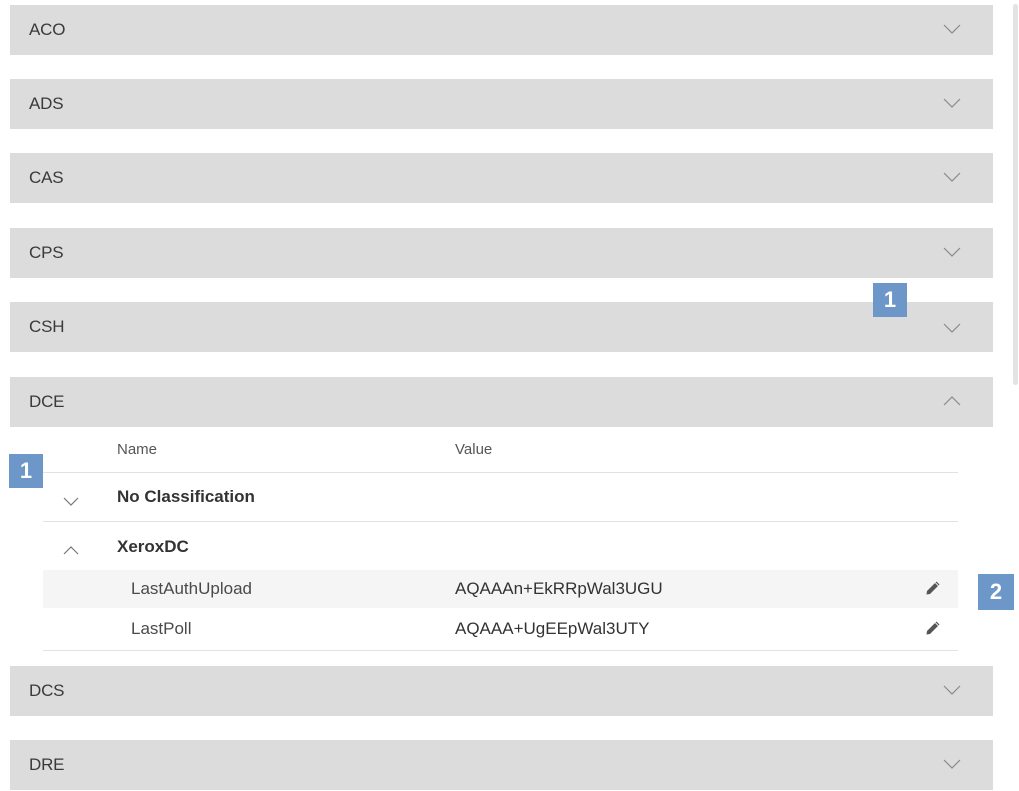 The image size is (1019, 791). I want to click on group-label: No Classification, so click(186, 496).